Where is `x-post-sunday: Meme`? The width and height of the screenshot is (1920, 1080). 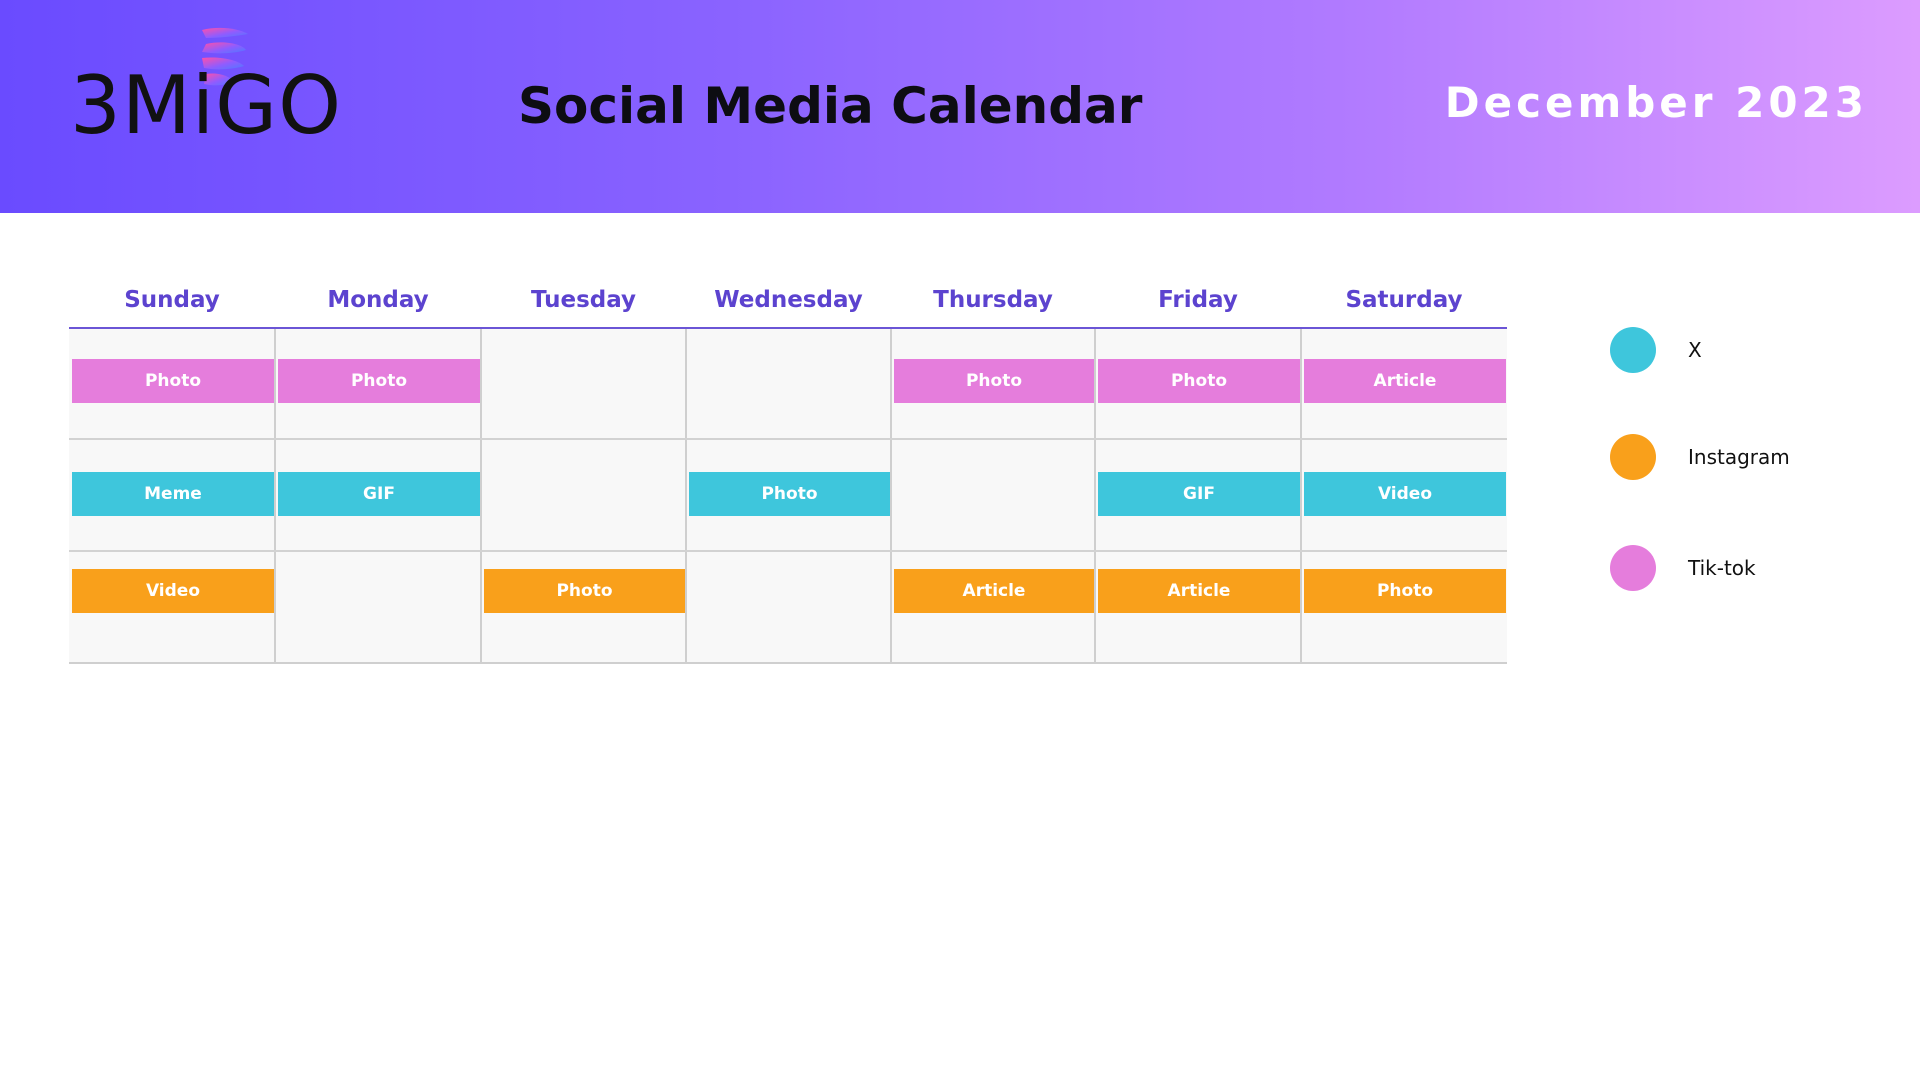 x-post-sunday: Meme is located at coordinates (173, 494).